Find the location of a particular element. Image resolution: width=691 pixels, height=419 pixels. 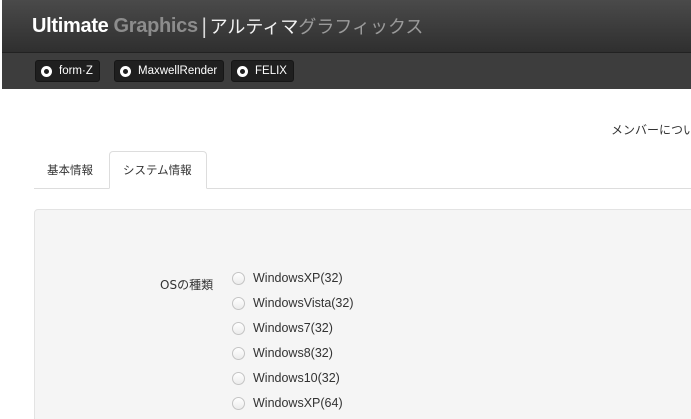

os-option-win8-32: Windows8(32) is located at coordinates (282, 353).